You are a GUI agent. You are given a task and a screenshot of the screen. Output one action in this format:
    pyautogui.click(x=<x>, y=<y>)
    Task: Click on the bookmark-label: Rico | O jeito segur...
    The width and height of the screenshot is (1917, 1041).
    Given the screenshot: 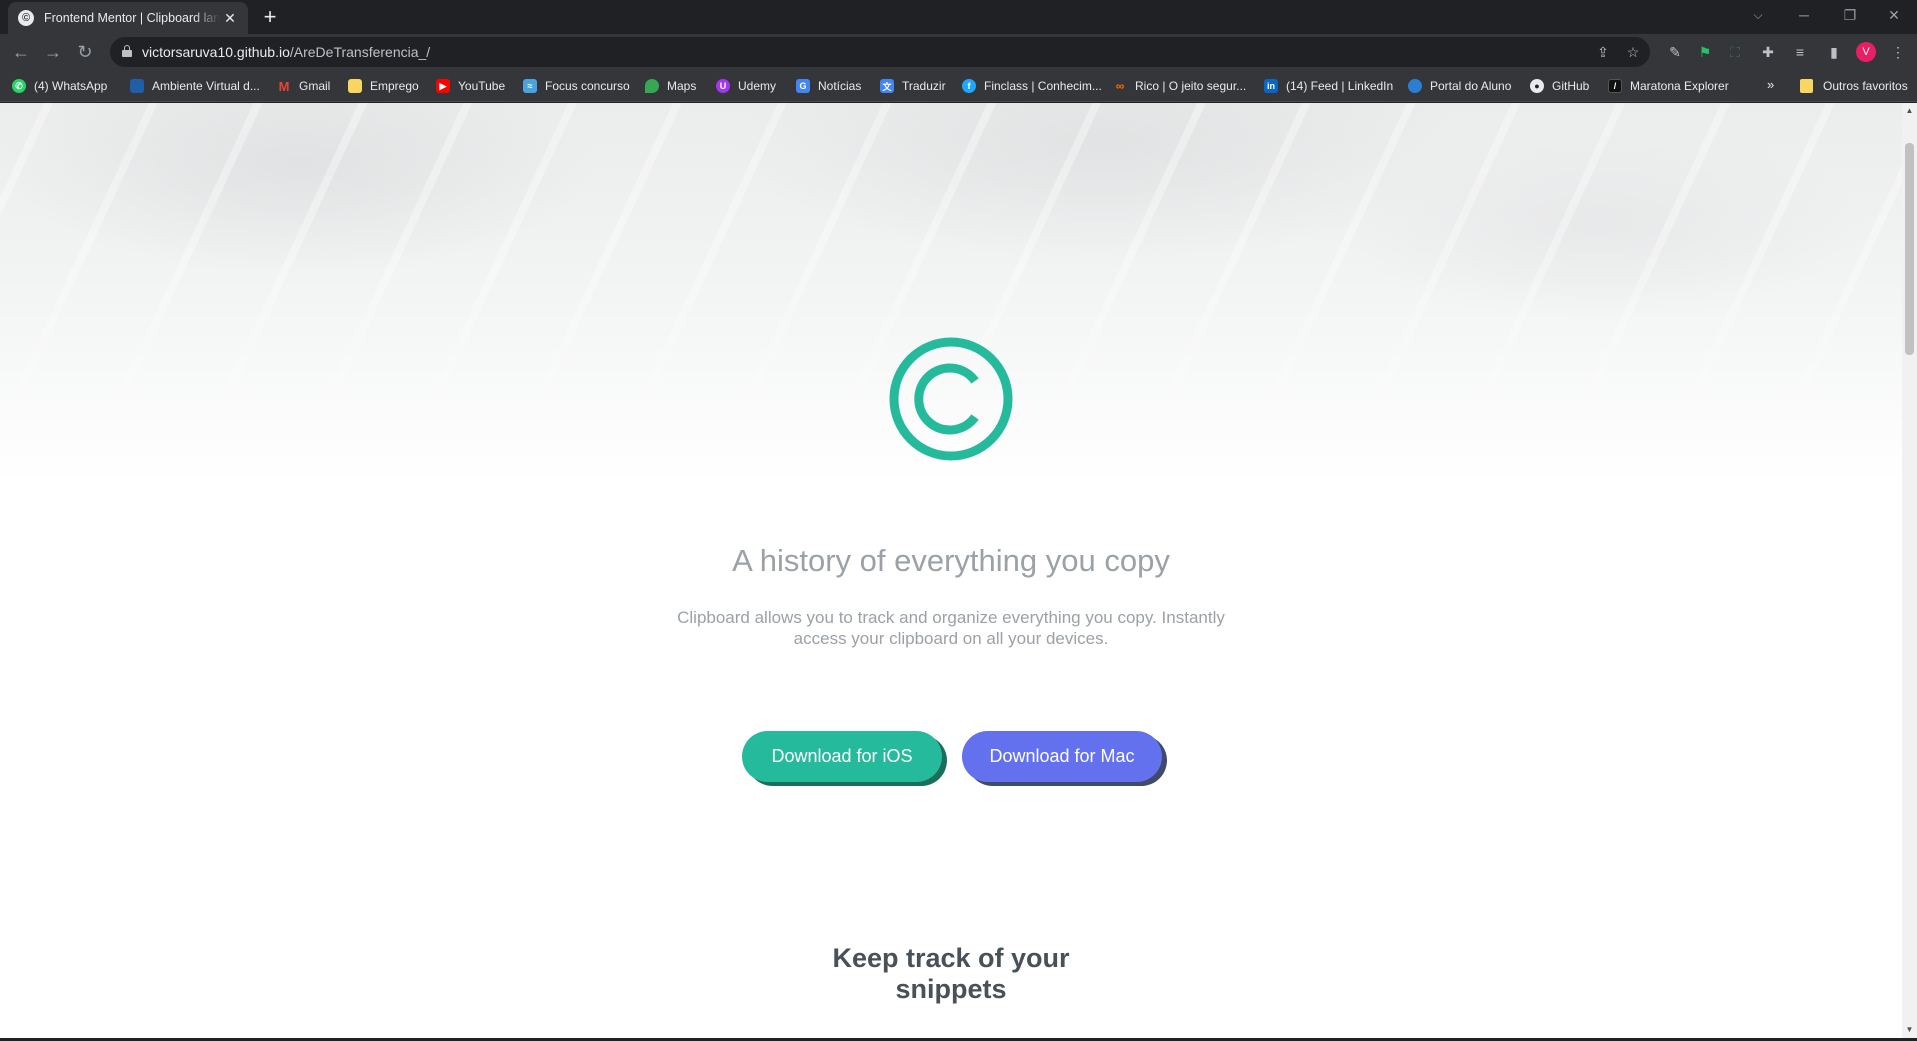 What is the action you would take?
    pyautogui.click(x=1191, y=86)
    